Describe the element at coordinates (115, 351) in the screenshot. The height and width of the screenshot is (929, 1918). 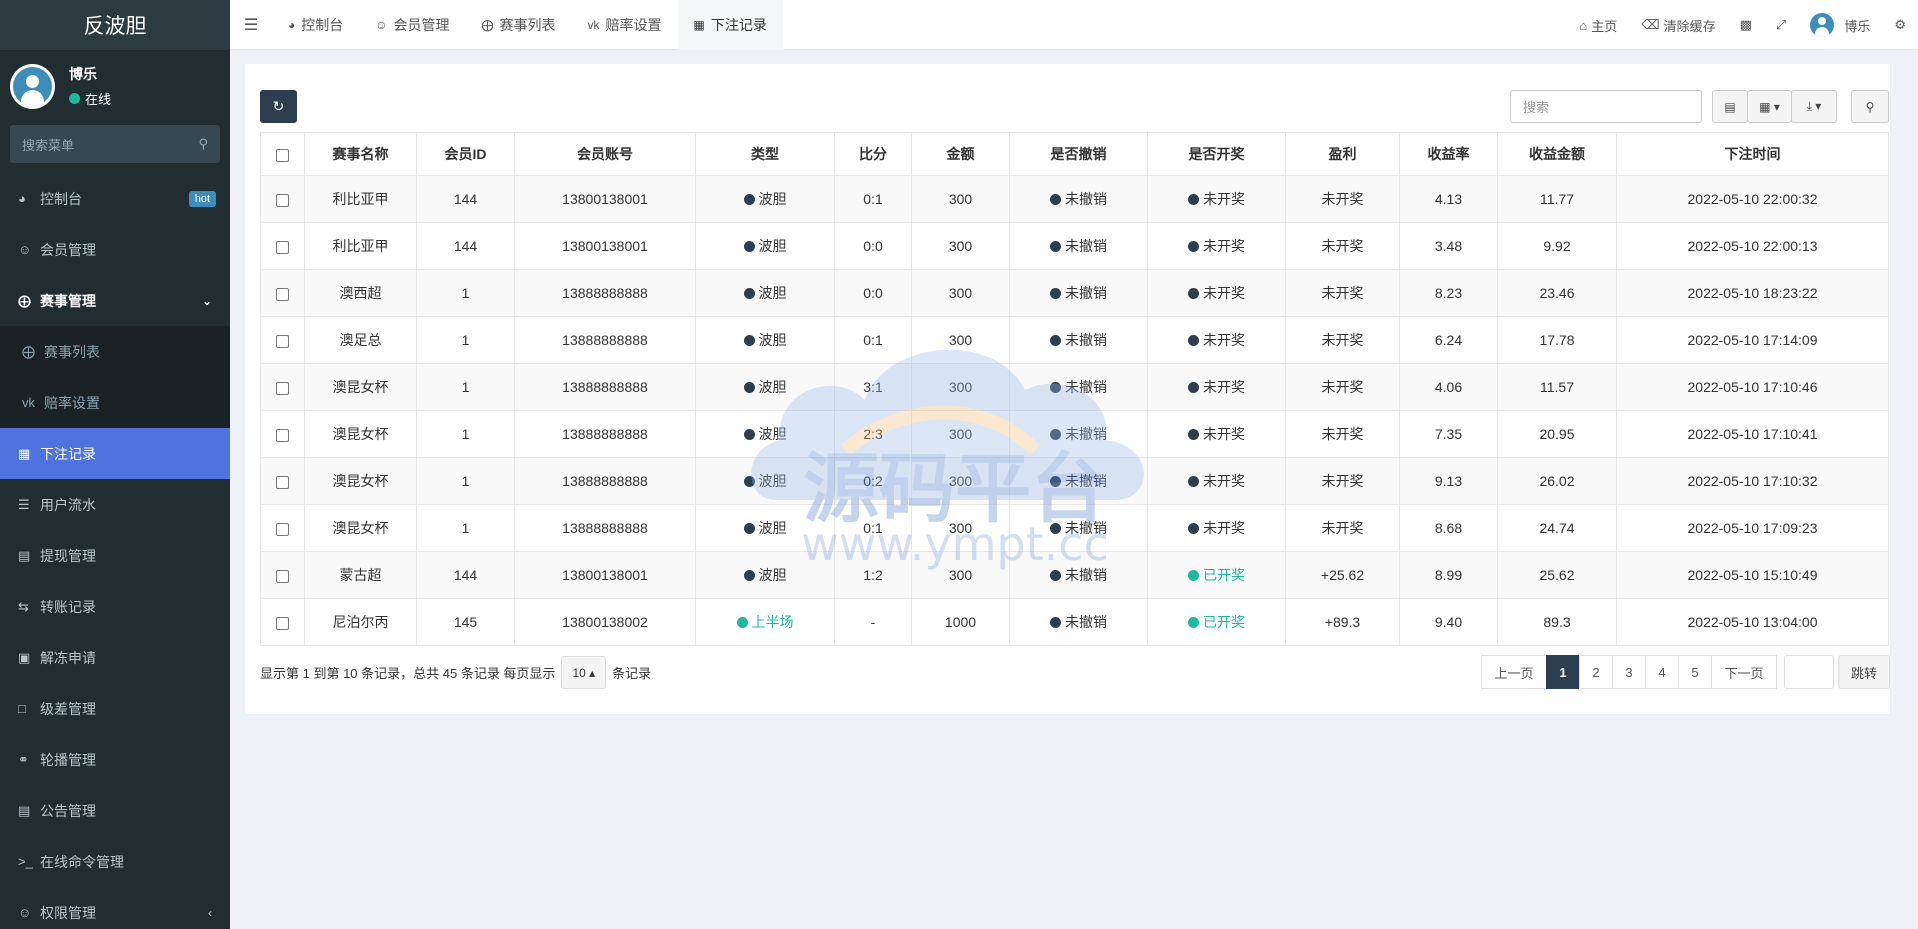
I see `sidebar-item-event-list: ⨁ 赛事列表` at that location.